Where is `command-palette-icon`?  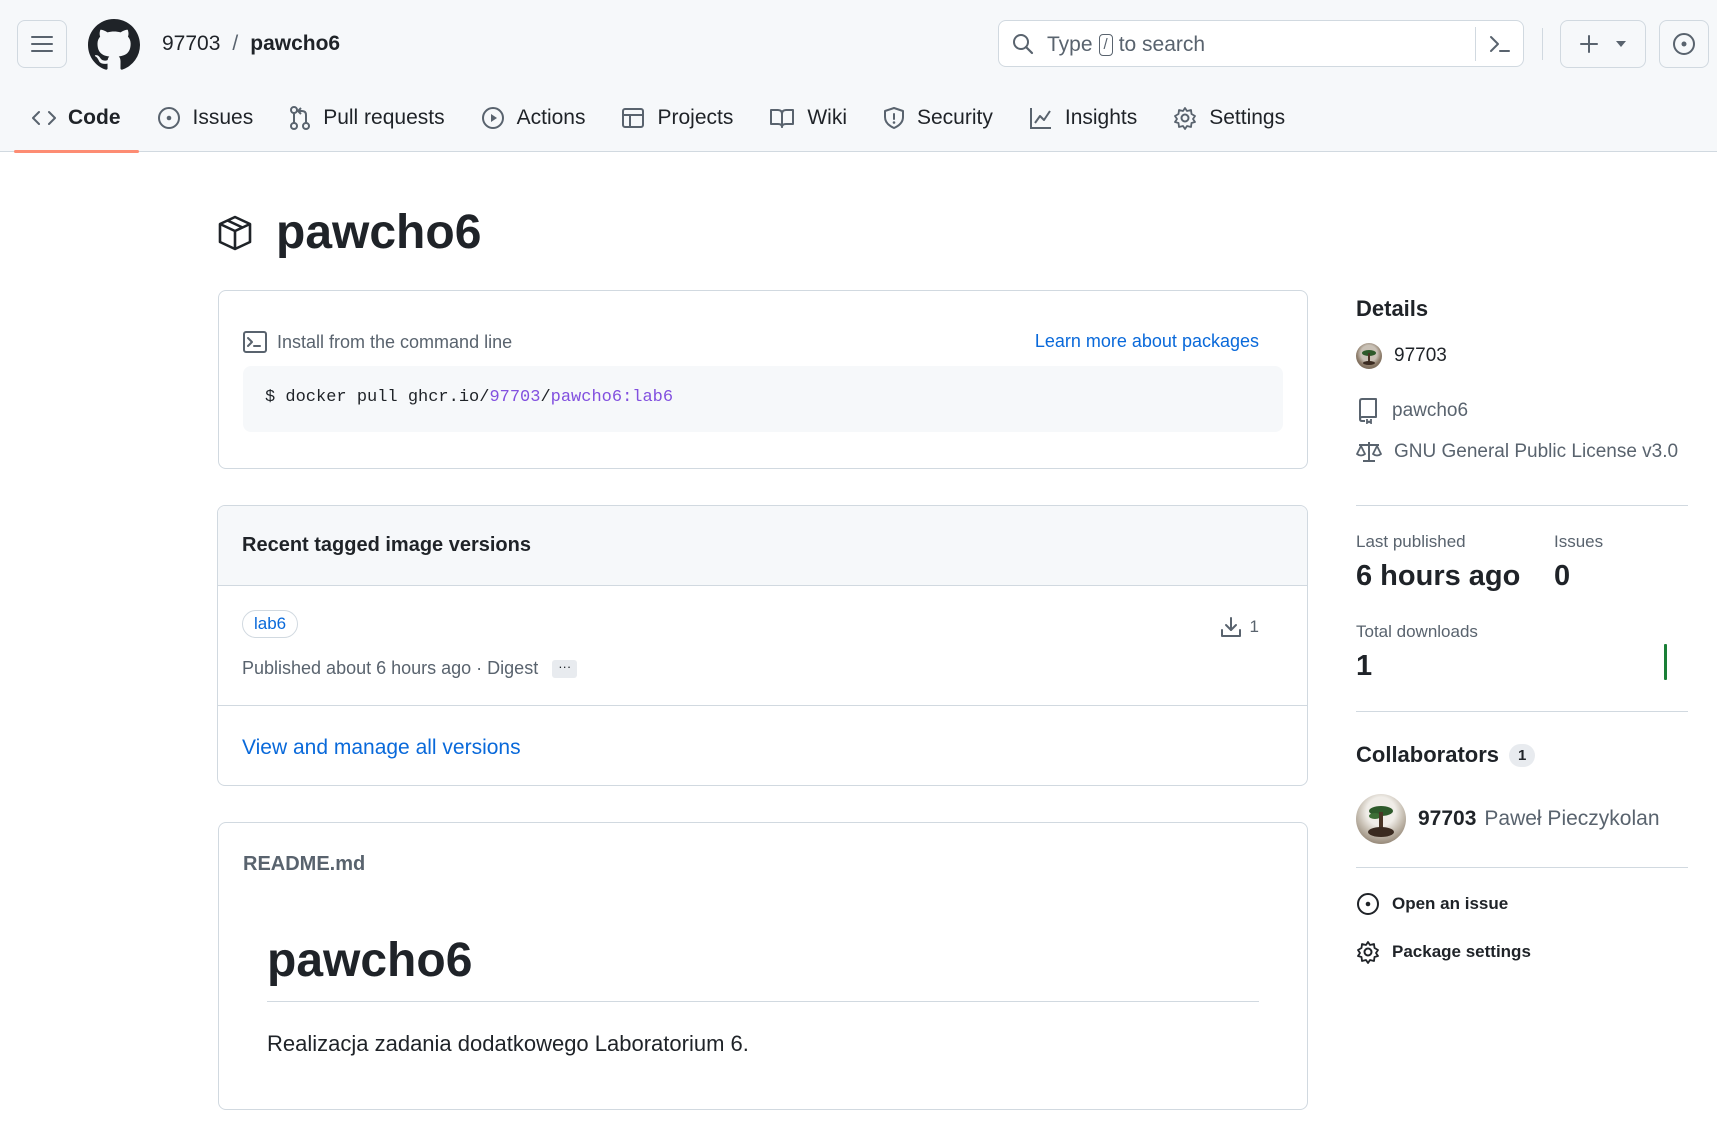 command-palette-icon is located at coordinates (1499, 44).